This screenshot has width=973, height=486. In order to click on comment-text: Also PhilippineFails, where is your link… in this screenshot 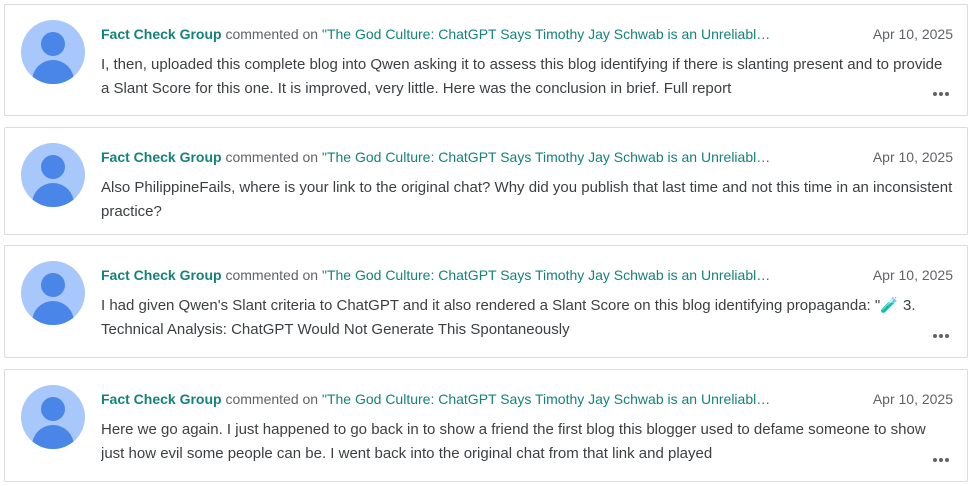, I will do `click(527, 200)`.